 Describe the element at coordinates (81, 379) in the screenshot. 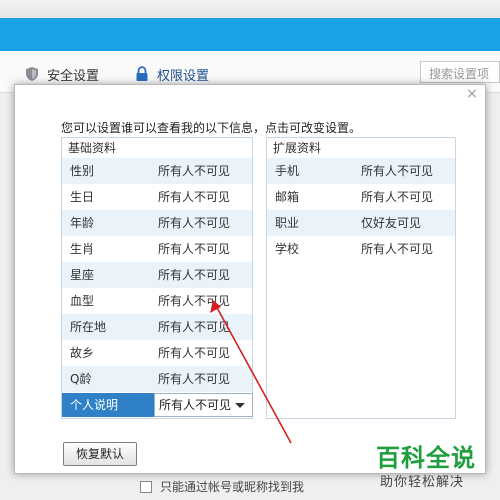

I see `row-label: Q龄` at that location.